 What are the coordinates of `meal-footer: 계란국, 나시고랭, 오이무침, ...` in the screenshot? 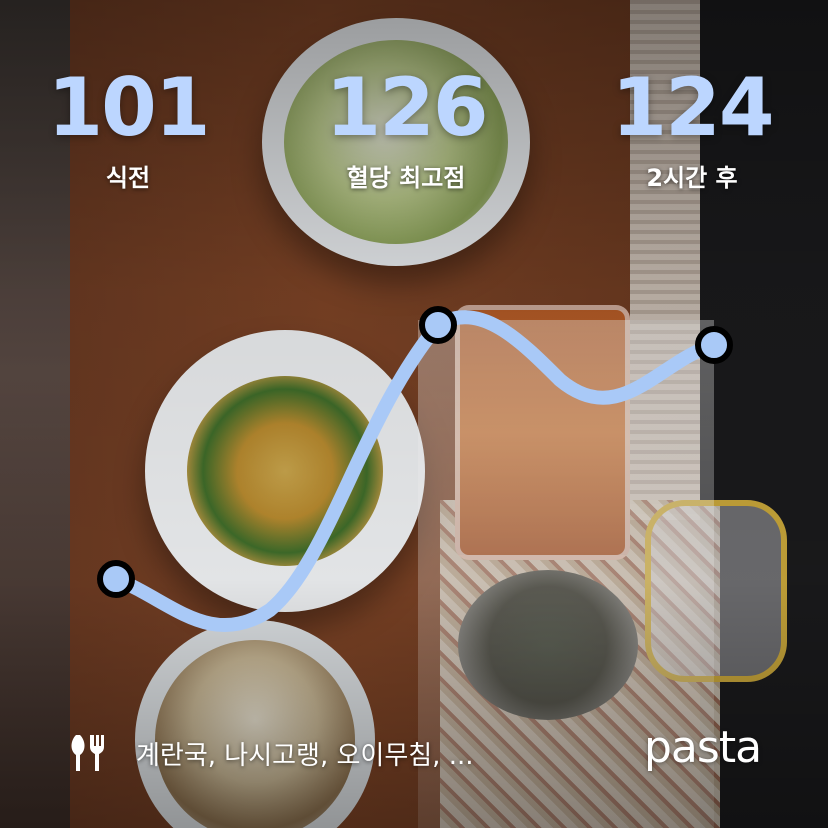 It's located at (270, 753).